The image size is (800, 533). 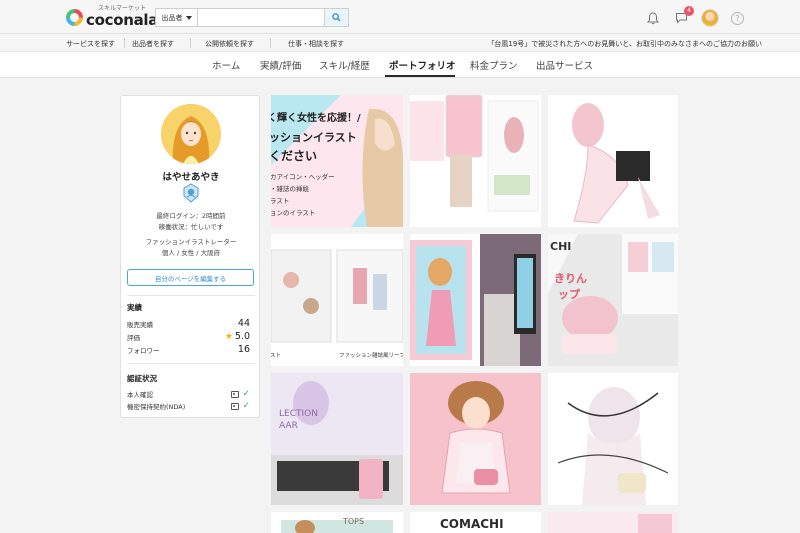 What do you see at coordinates (400, 17) in the screenshot?
I see `top-bar: スキルマーケット coconala 出品者 4 ?` at bounding box center [400, 17].